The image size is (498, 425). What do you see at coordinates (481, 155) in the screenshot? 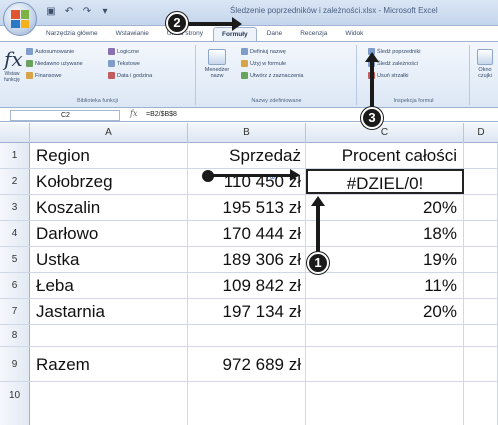
I see `cell-d1` at bounding box center [481, 155].